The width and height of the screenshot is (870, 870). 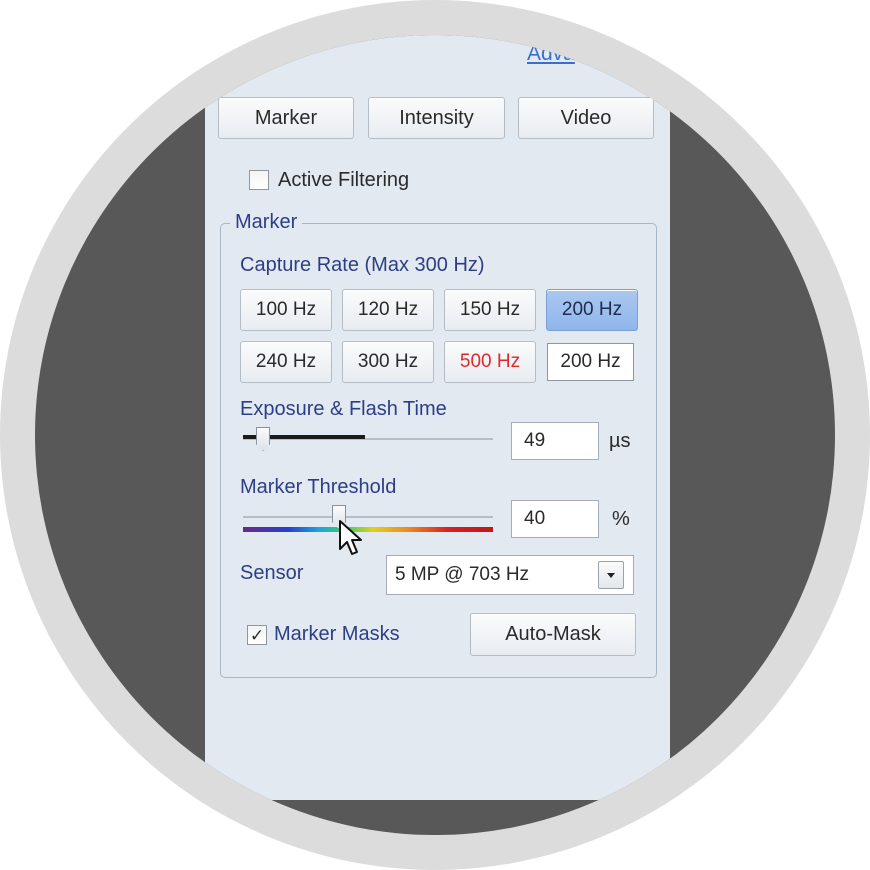 I want to click on sensor-label: Sensor, so click(x=272, y=573).